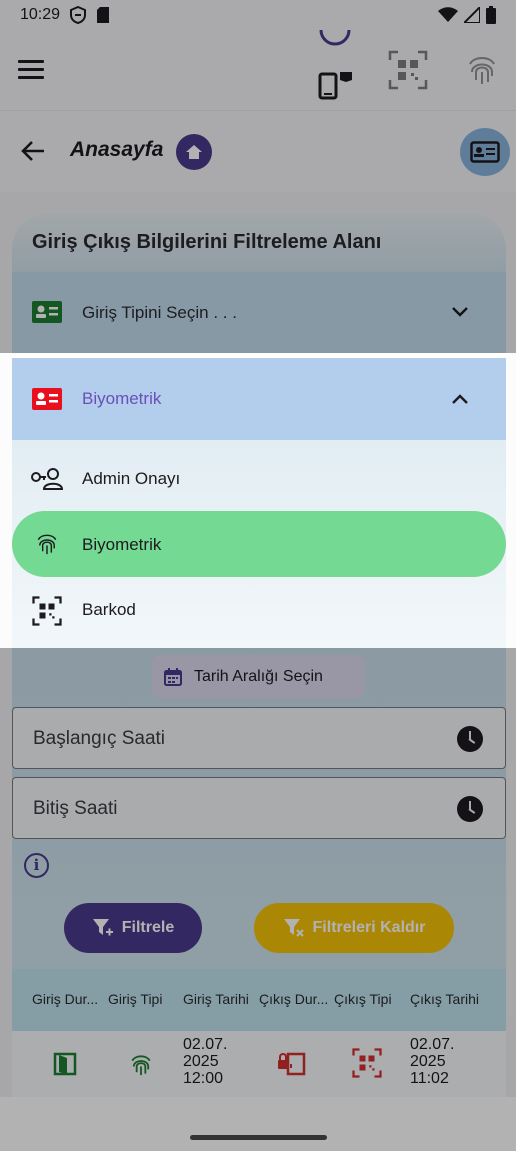 Image resolution: width=516 pixels, height=1151 pixels. I want to click on dropdown-item-barcode: Barkod, so click(109, 610).